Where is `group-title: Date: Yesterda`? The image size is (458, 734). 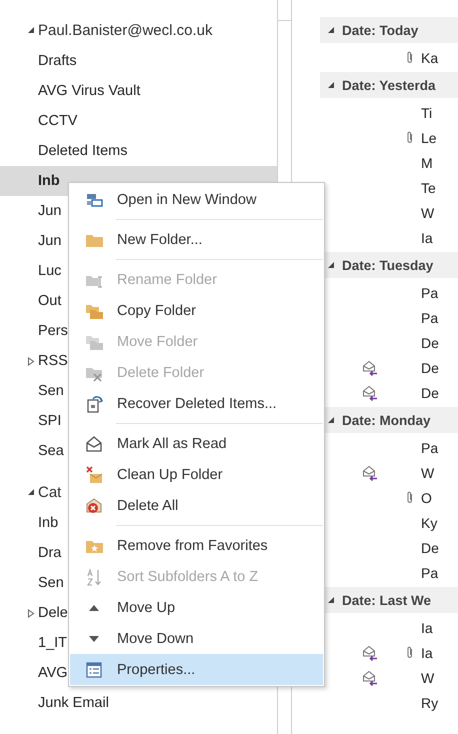
group-title: Date: Yesterda is located at coordinates (389, 85).